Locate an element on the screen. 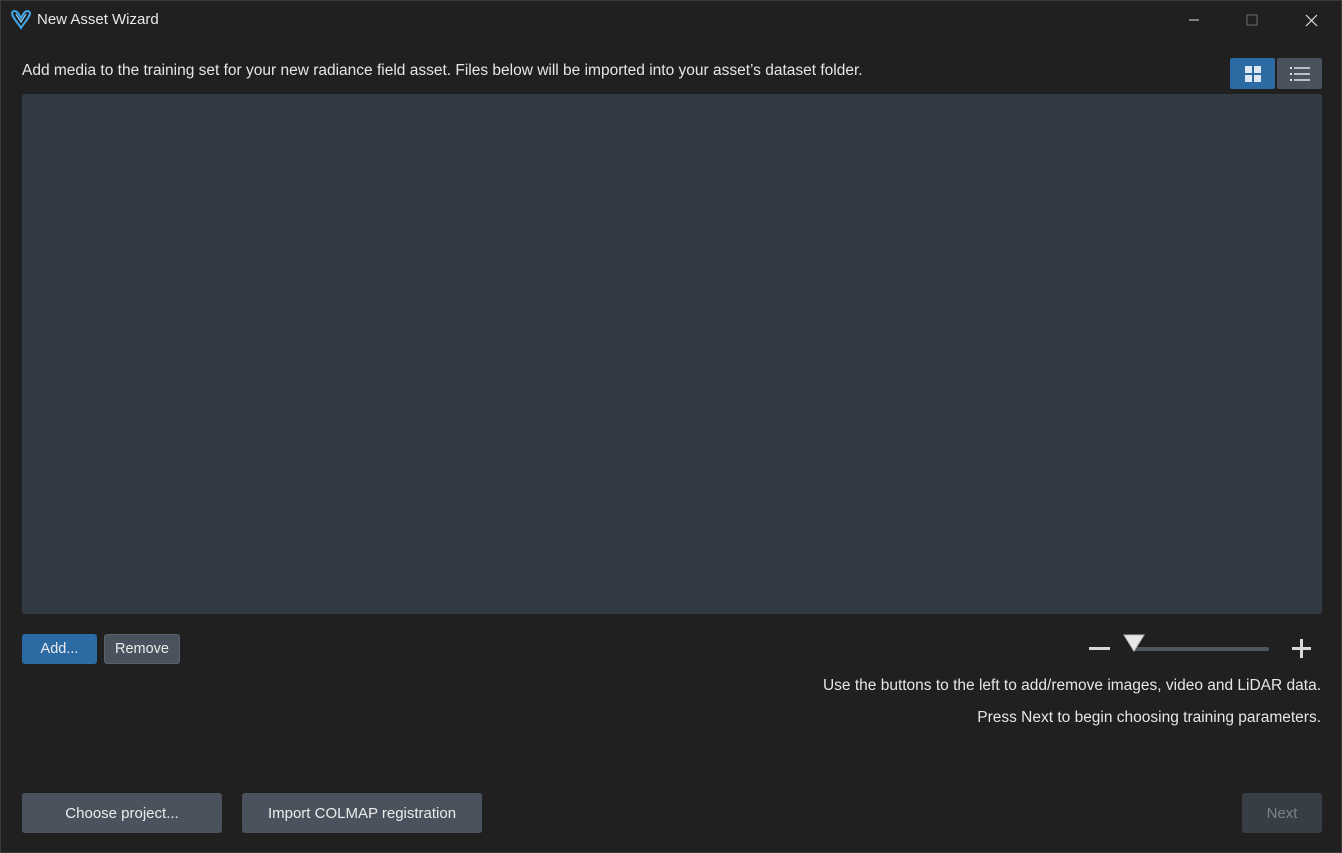 Image resolution: width=1342 pixels, height=853 pixels. grid-view-icon is located at coordinates (1252, 73).